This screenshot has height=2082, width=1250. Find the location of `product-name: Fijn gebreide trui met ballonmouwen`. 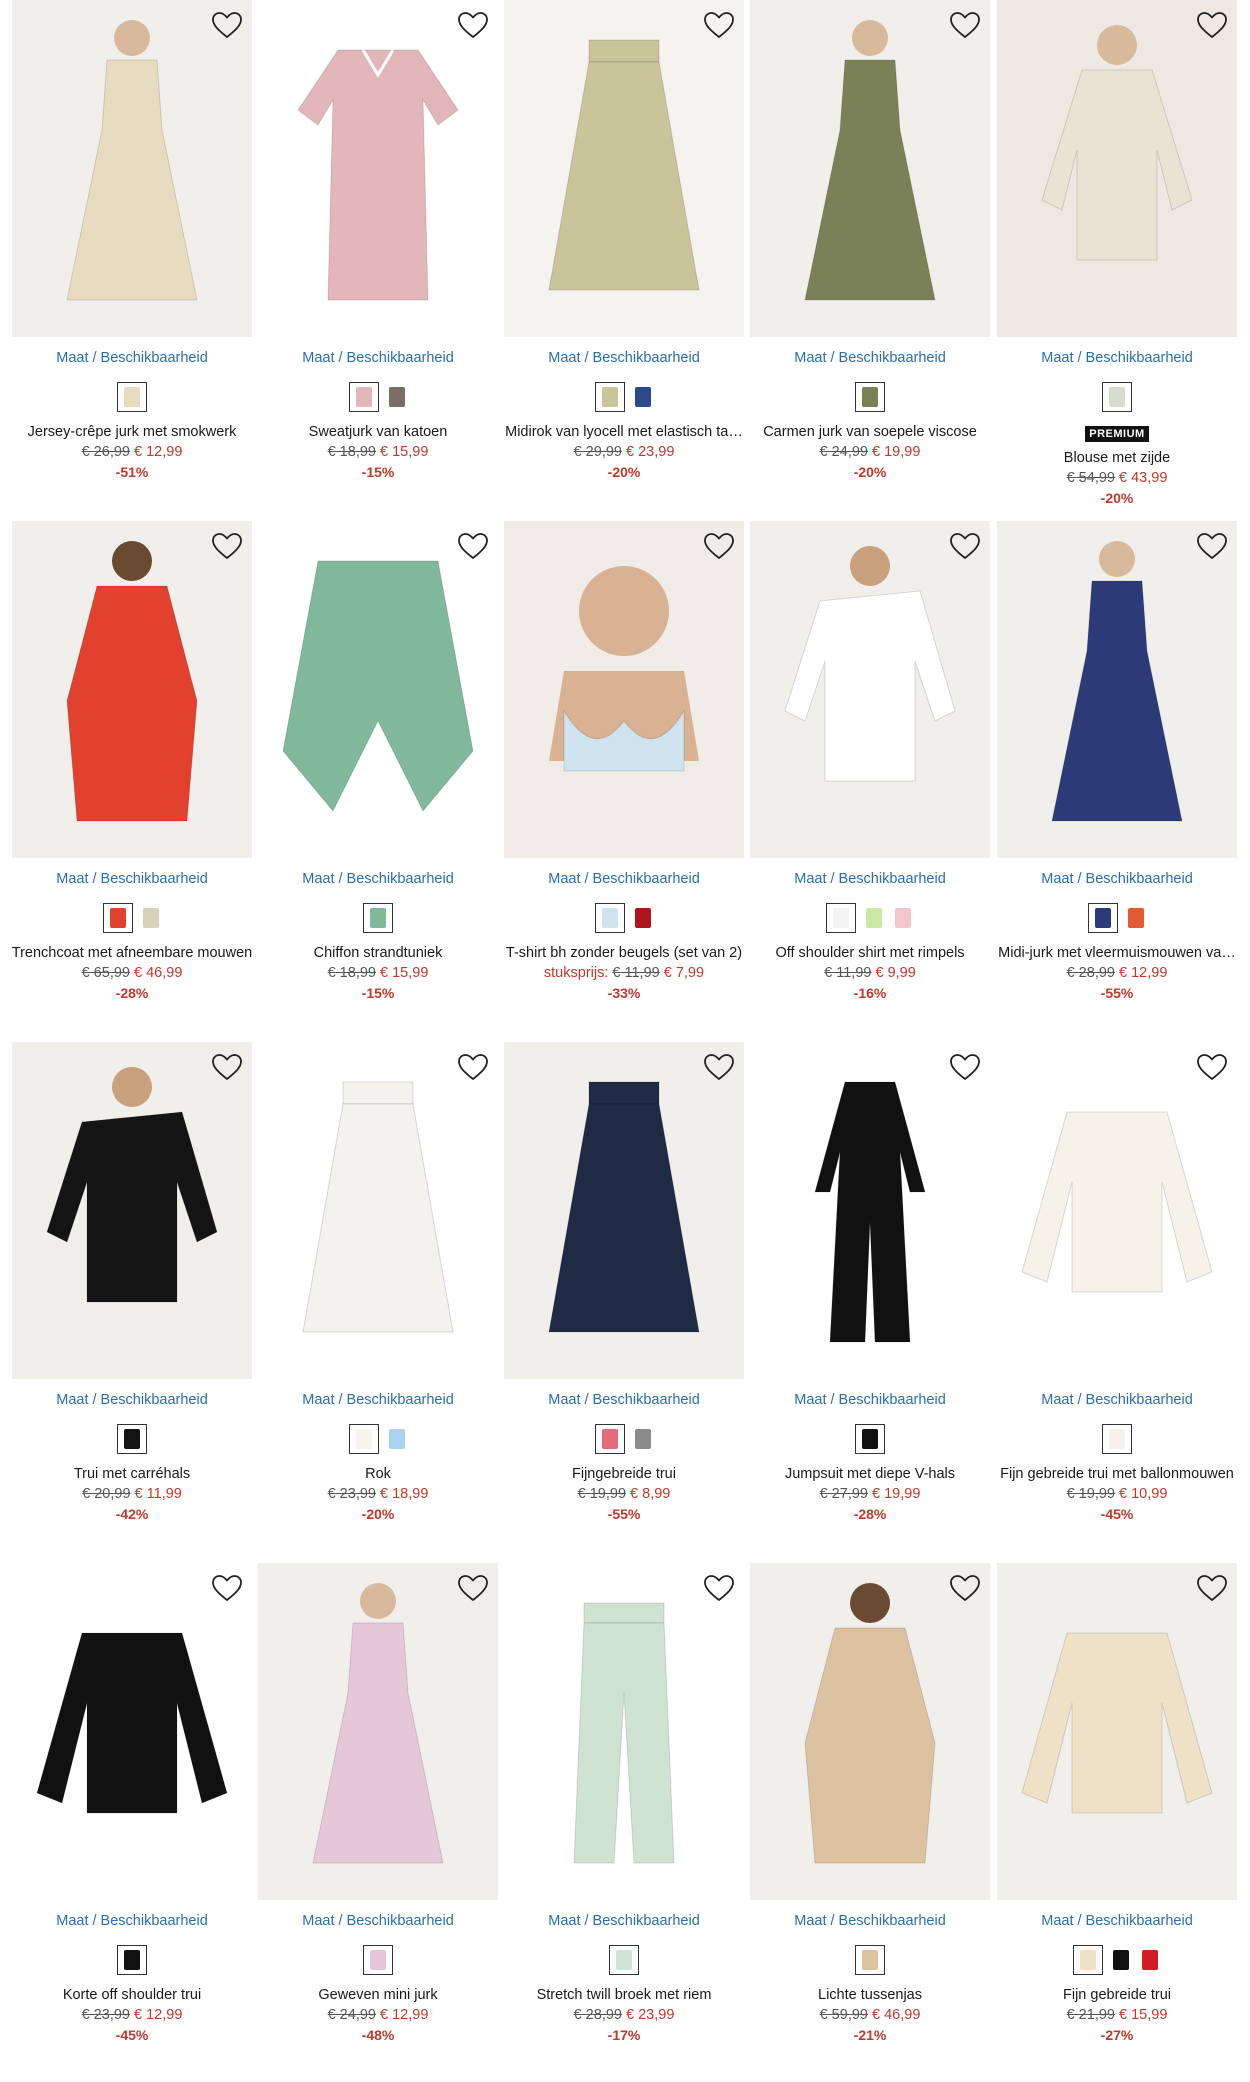

product-name: Fijn gebreide trui met ballonmouwen is located at coordinates (1117, 1474).